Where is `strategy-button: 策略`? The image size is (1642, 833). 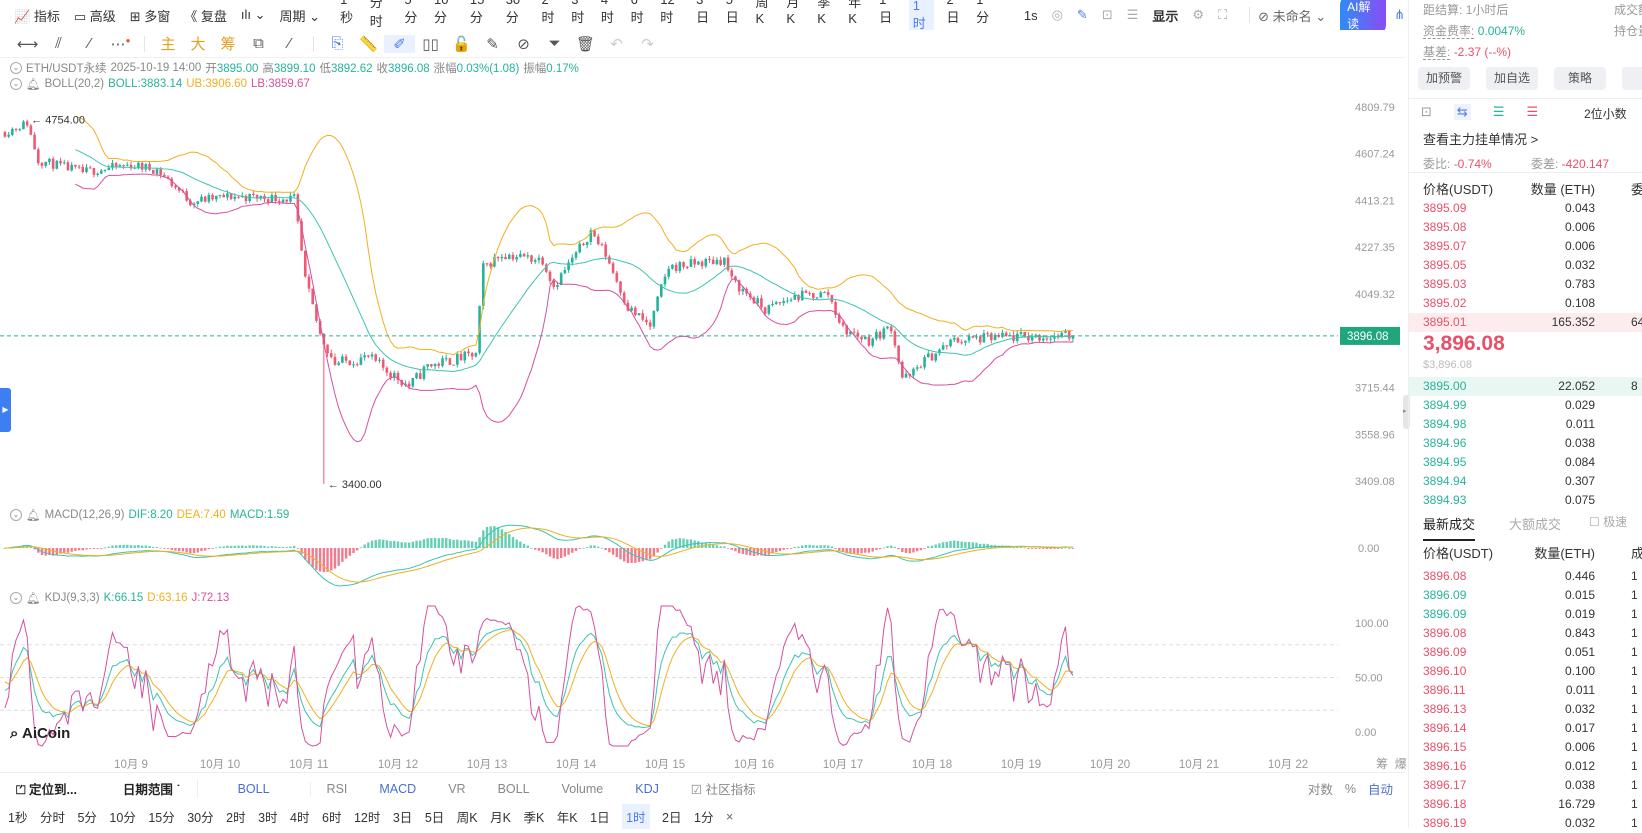 strategy-button: 策略 is located at coordinates (1580, 78).